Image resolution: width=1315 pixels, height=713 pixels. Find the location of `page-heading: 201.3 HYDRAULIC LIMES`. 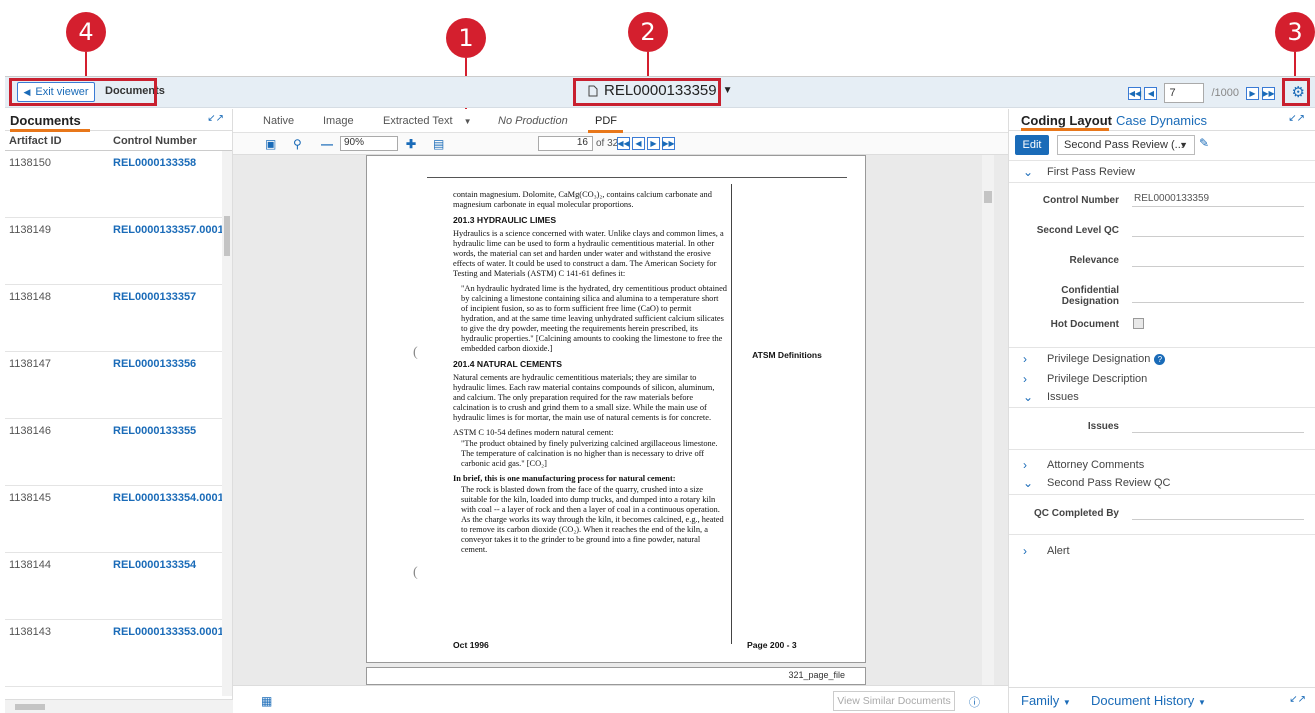

page-heading: 201.3 HYDRAULIC LIMES is located at coordinates (505, 220).